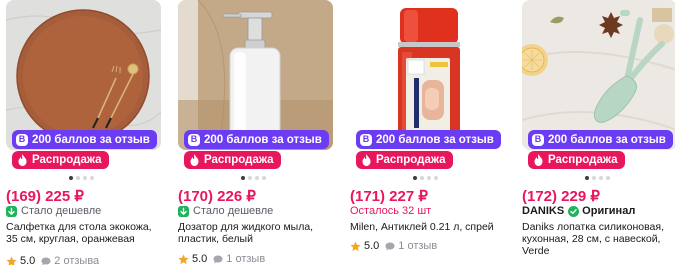 This screenshot has height=265, width=675. I want to click on brand-row: DANIKS Оригинал, so click(578, 211).